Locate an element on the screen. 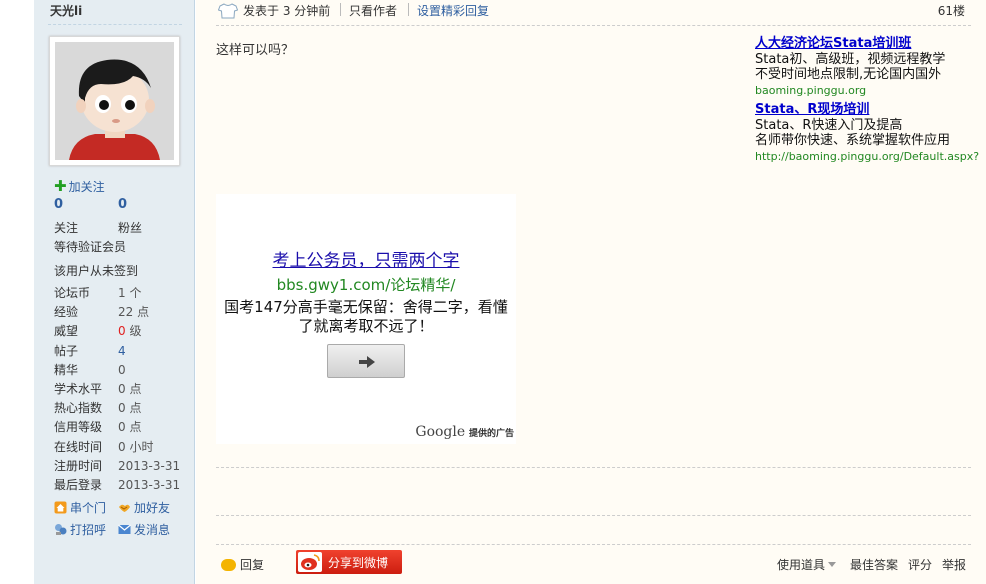 The width and height of the screenshot is (986, 584). ad-box-url: bbs.gwy1.com/论坛精华/ is located at coordinates (366, 284).